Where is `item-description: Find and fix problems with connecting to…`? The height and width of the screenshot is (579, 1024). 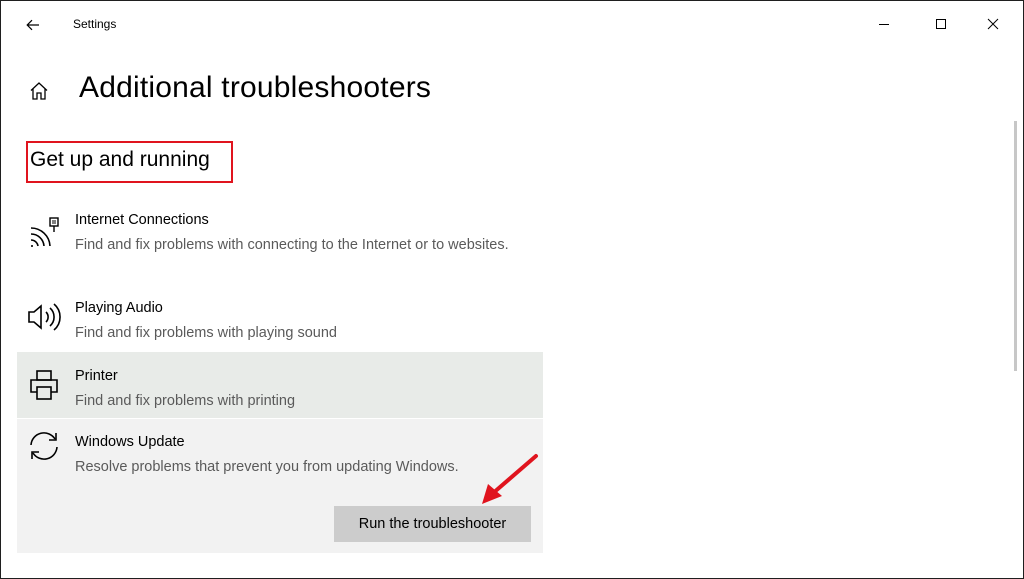 item-description: Find and fix problems with connecting to… is located at coordinates (292, 245).